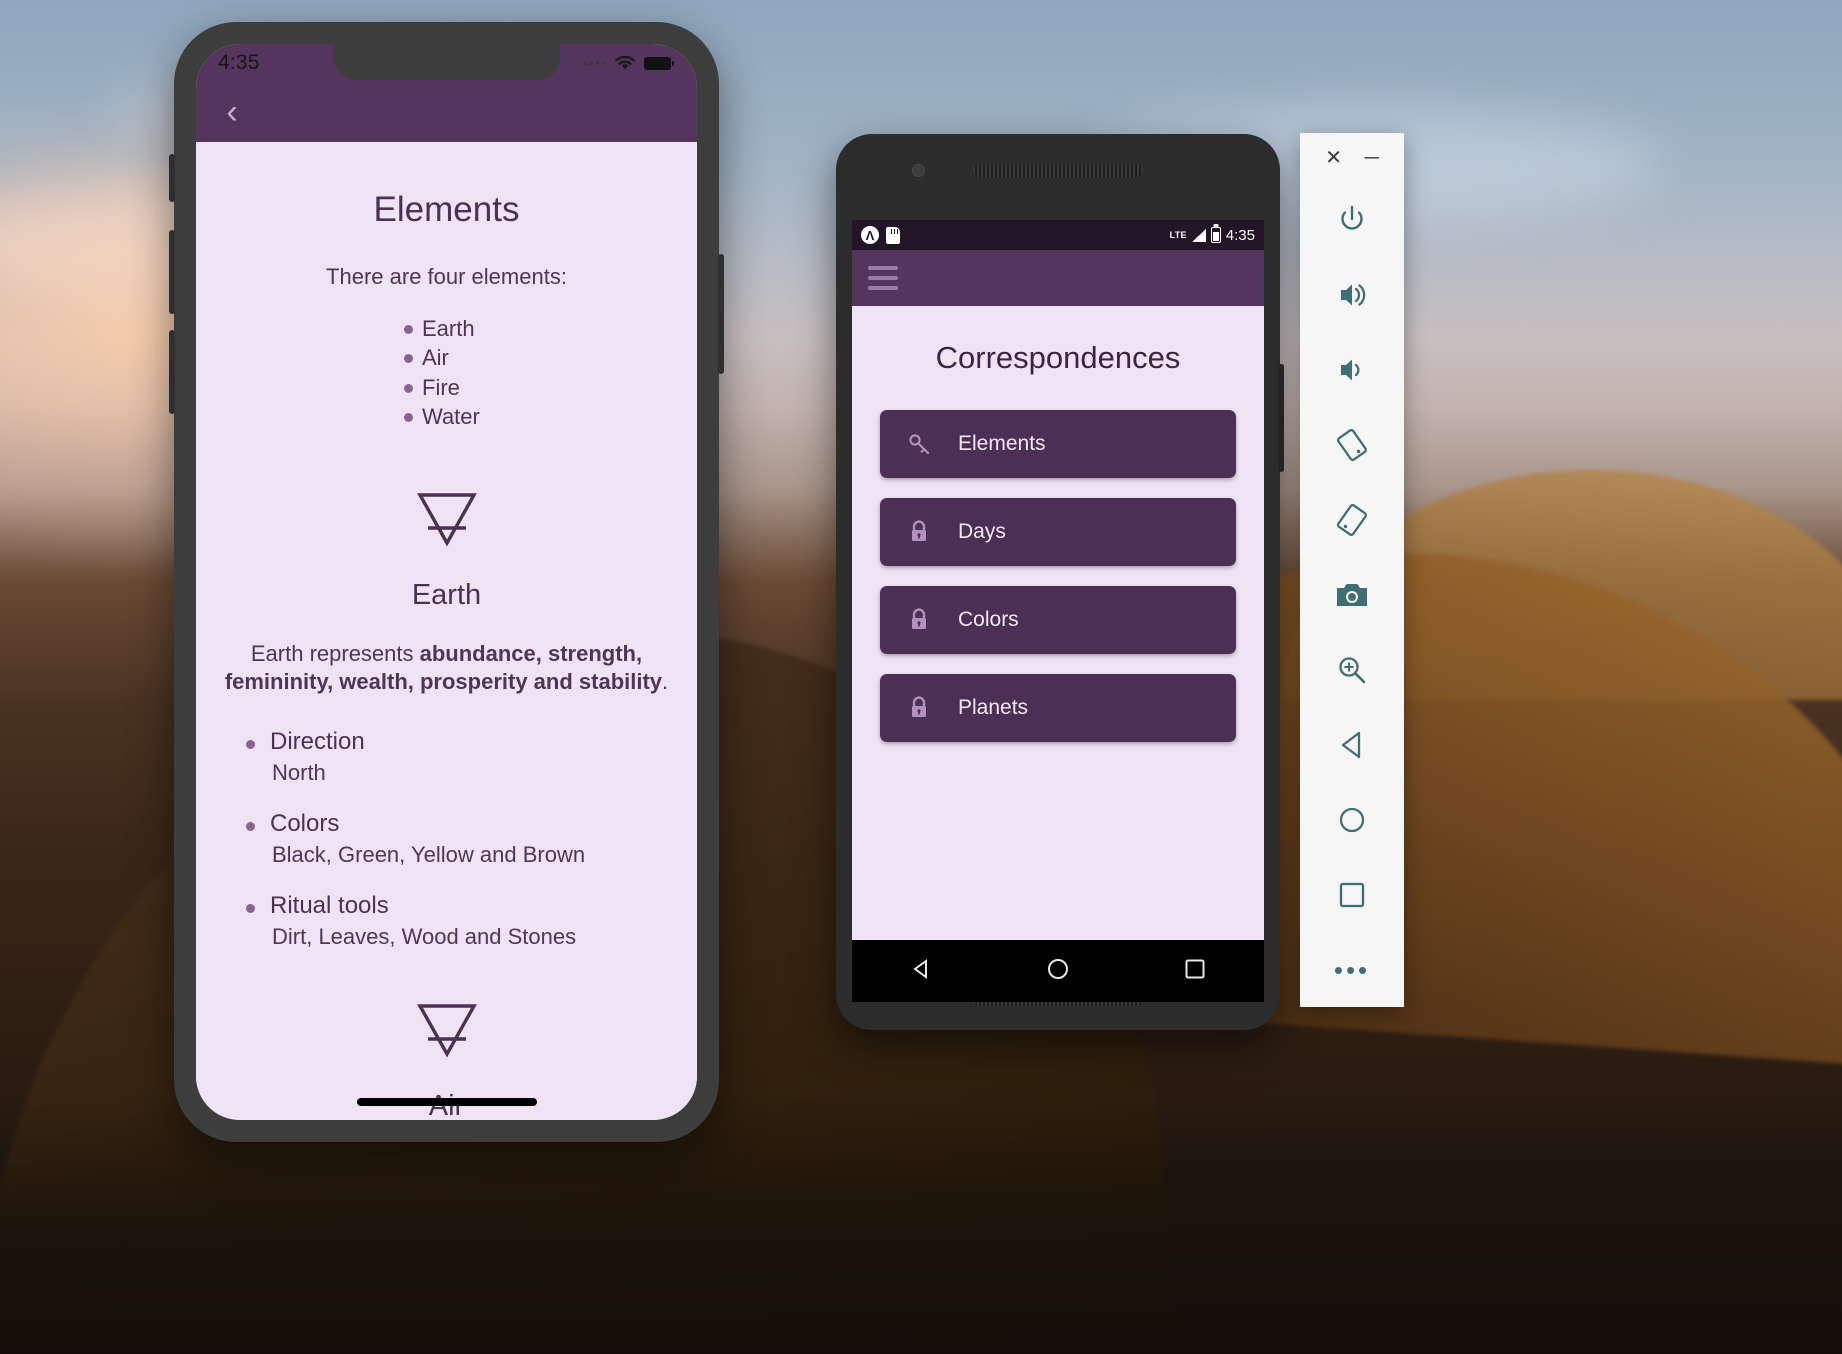  I want to click on camera-icon, so click(1352, 595).